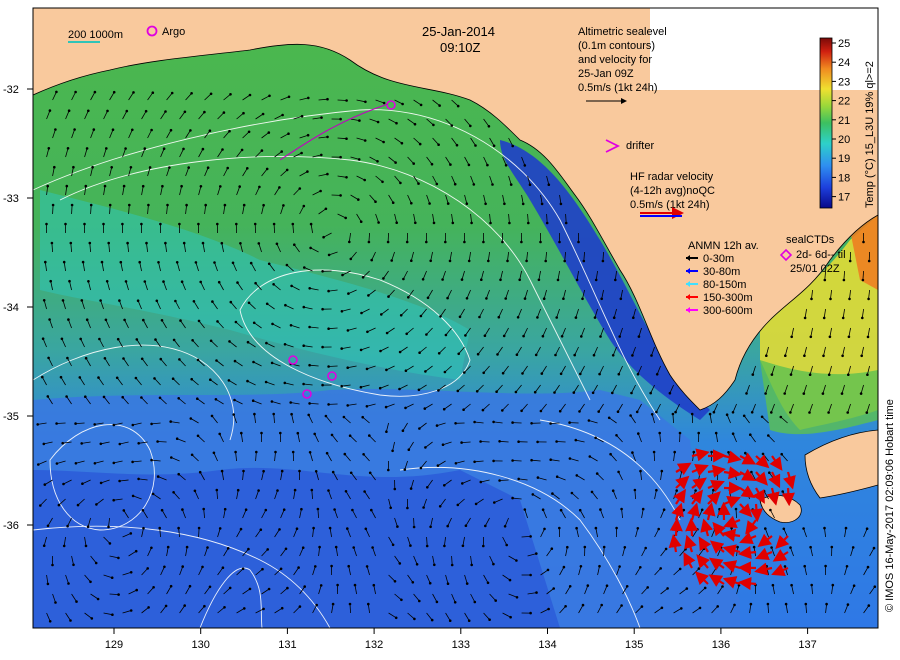  What do you see at coordinates (810, 240) in the screenshot?
I see `seal-ctd-title: sealCTDs` at bounding box center [810, 240].